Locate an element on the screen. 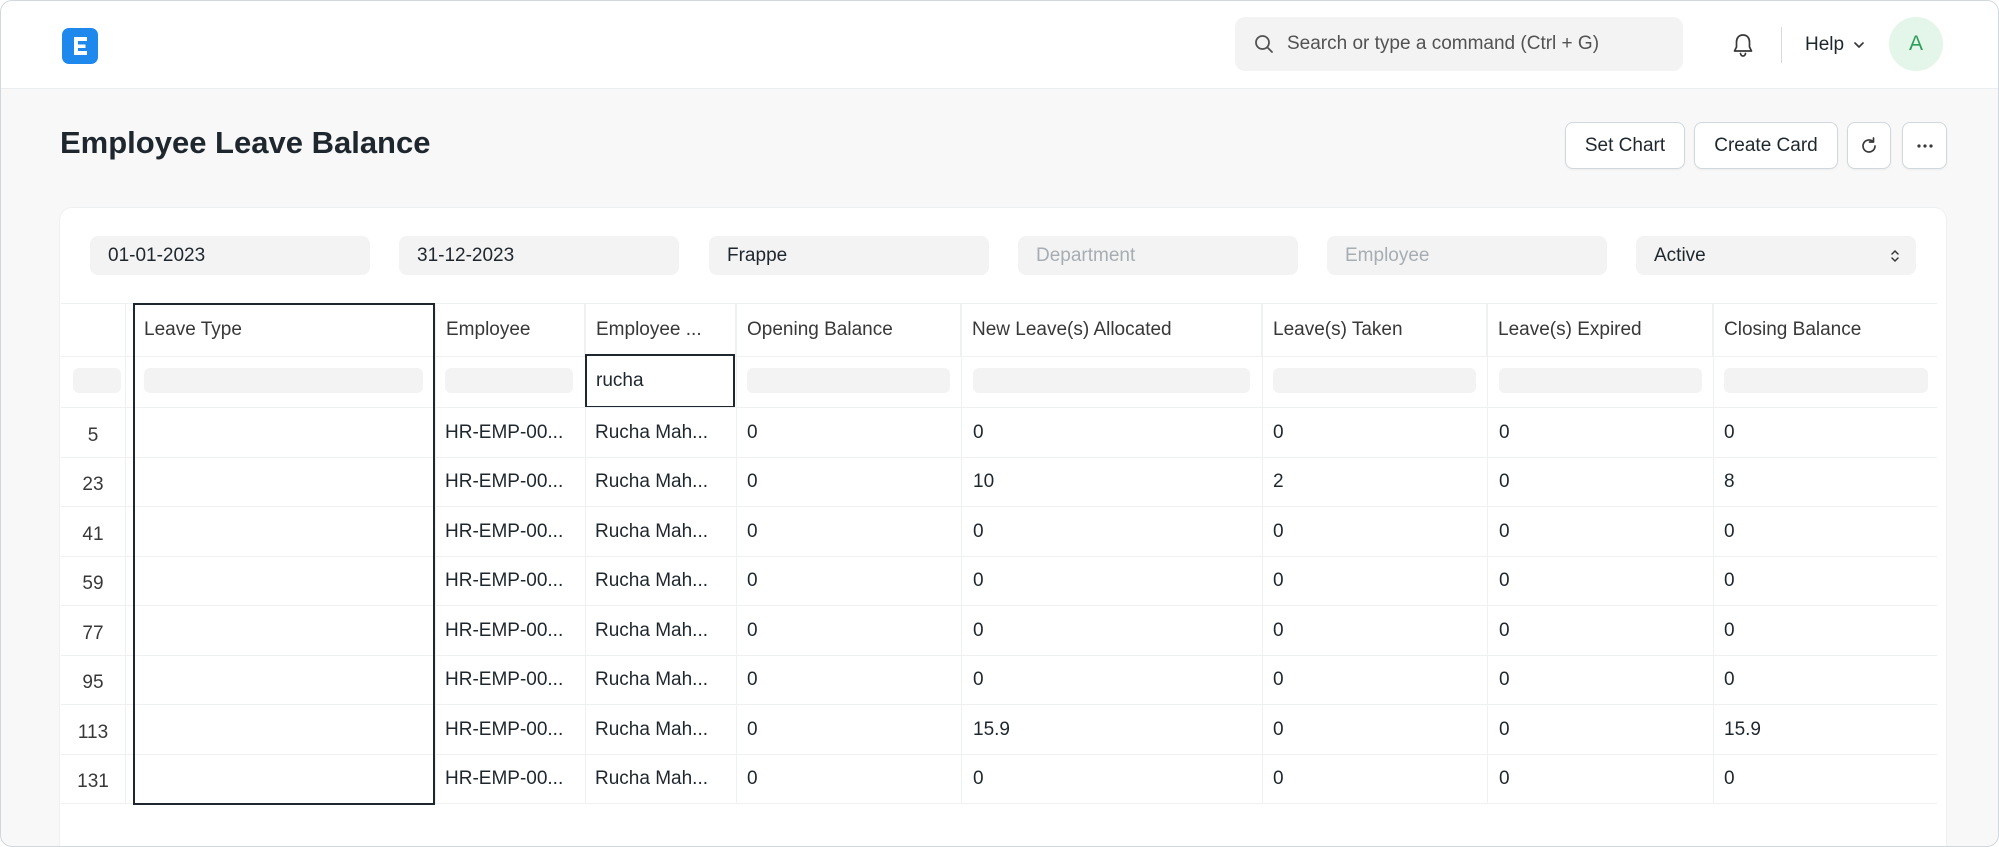  taken-column-filter is located at coordinates (1374, 380).